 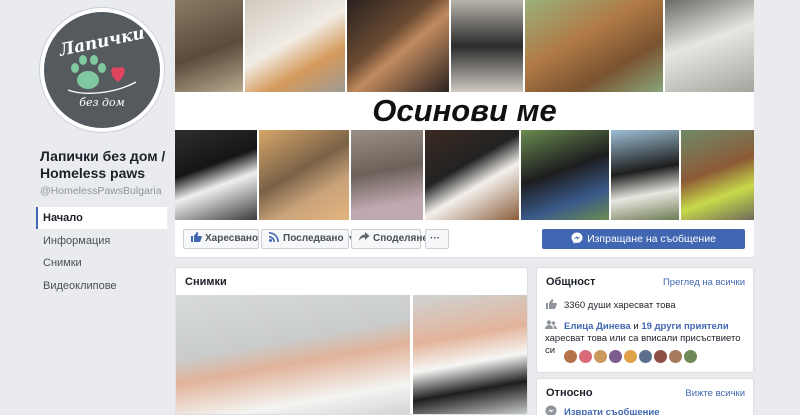 I want to click on about-message-row: Изврати съобщение, so click(x=602, y=410).